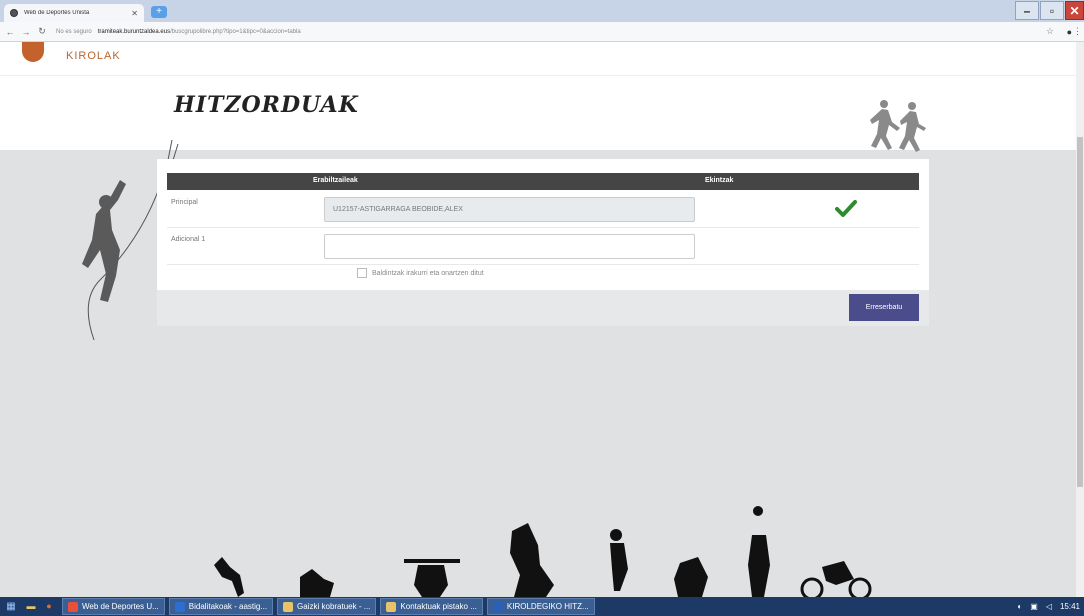 The height and width of the screenshot is (616, 1084). Describe the element at coordinates (543, 551) in the screenshot. I see `sports-silhouettes-icon` at that location.